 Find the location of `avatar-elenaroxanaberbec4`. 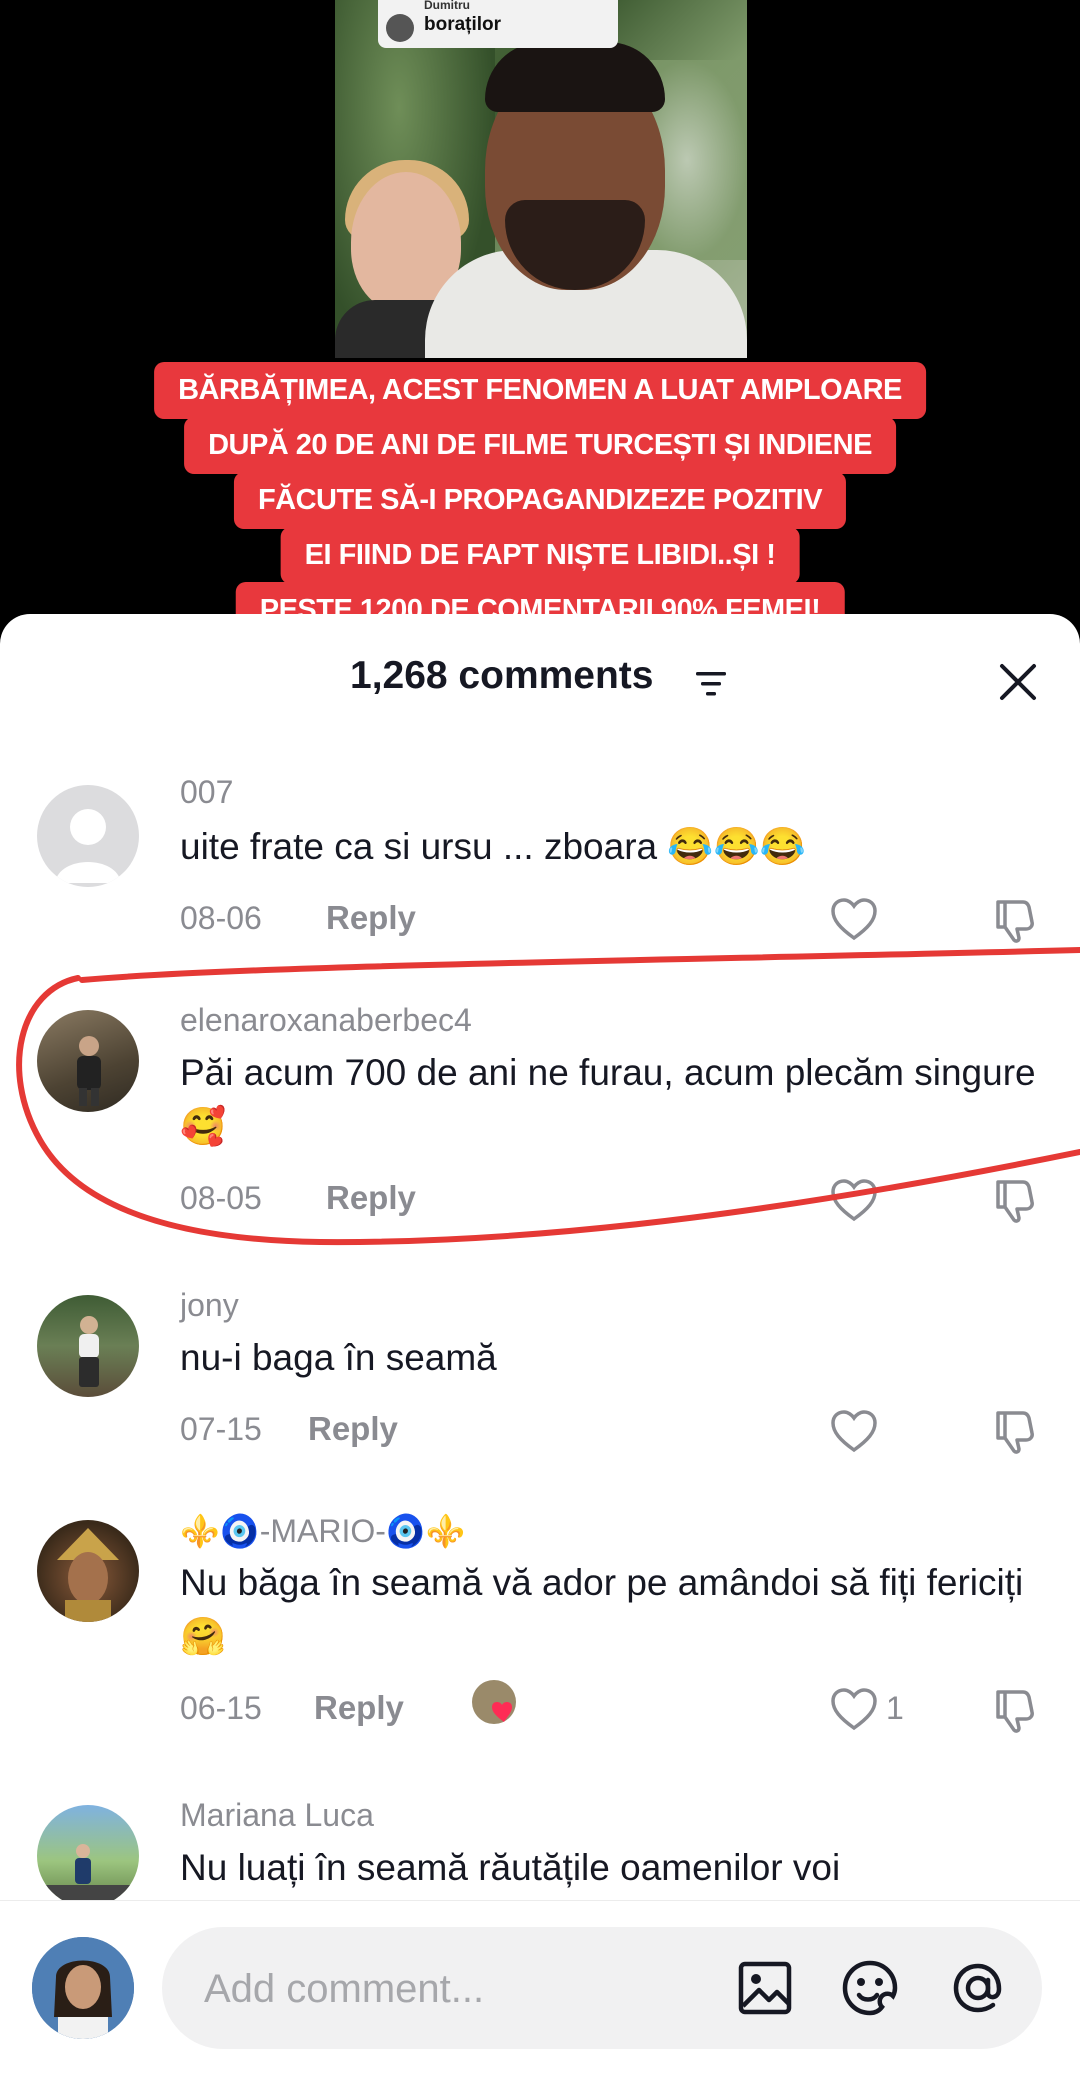

avatar-elenaroxanaberbec4 is located at coordinates (88, 1061).